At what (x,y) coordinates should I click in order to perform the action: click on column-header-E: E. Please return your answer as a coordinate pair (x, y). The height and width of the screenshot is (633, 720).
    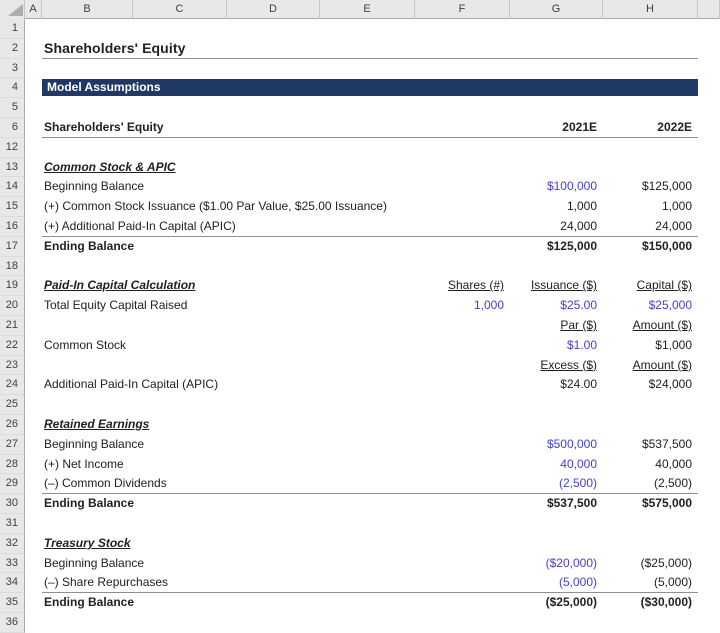
    Looking at the image, I should click on (367, 9).